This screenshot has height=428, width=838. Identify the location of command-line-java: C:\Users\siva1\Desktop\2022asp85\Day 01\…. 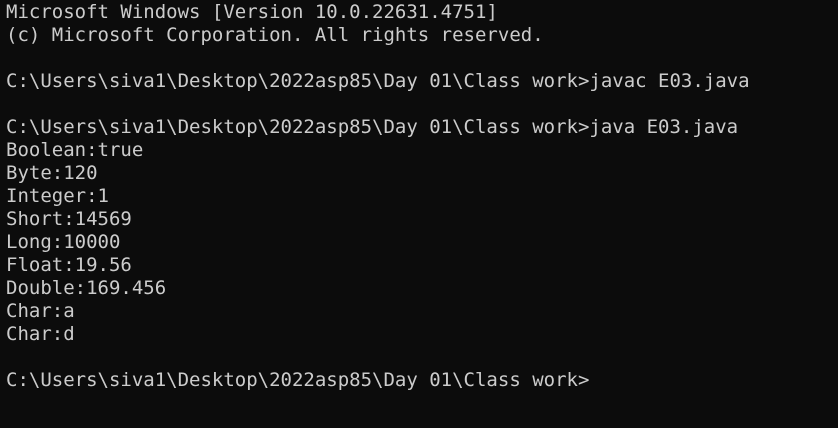
(372, 127).